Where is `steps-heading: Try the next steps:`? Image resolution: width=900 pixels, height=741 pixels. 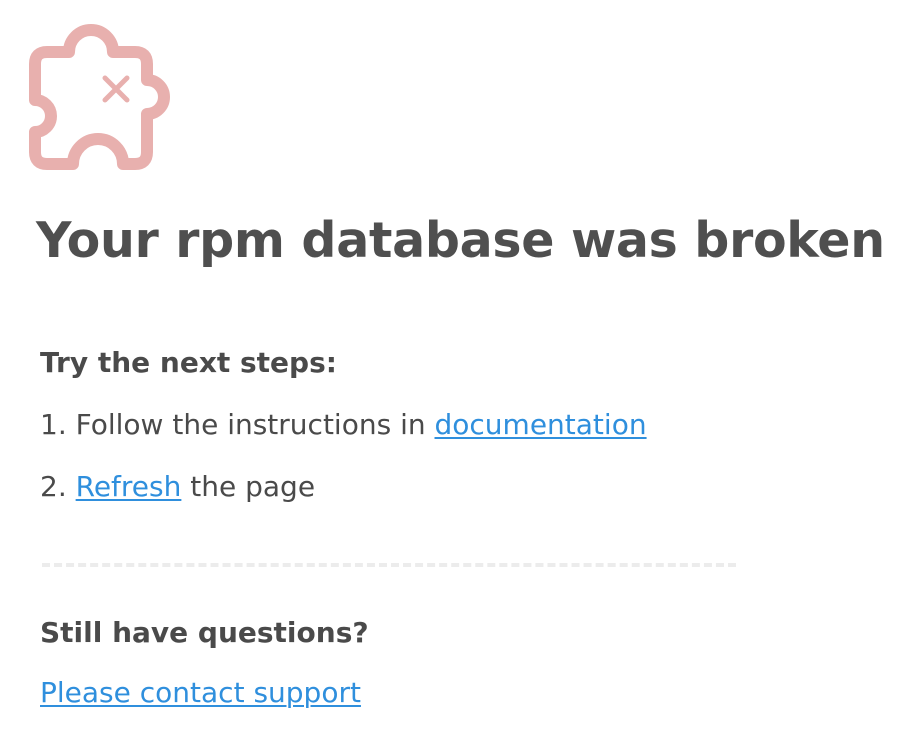 steps-heading: Try the next steps: is located at coordinates (188, 362).